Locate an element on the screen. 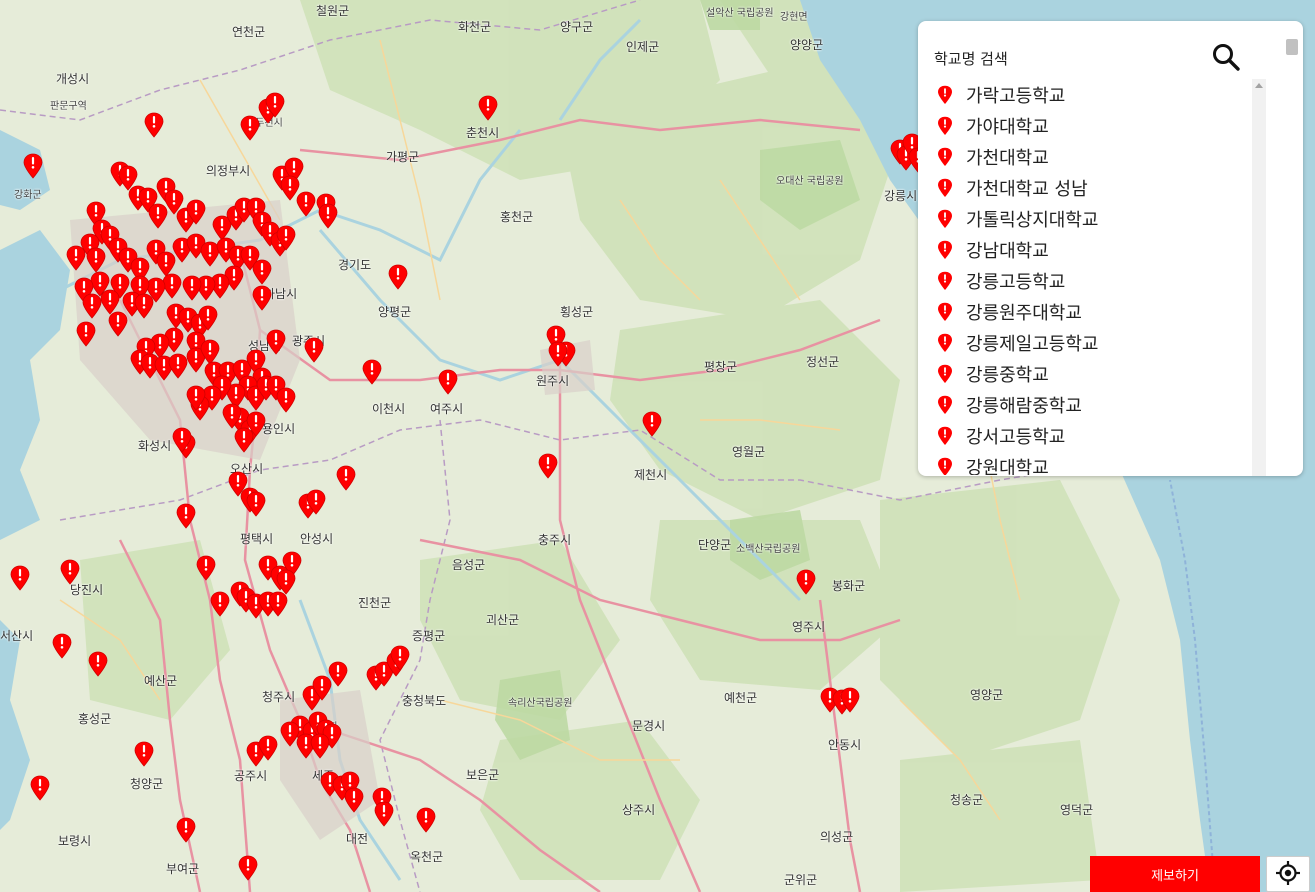 The image size is (1315, 892). map-label: 설악산 국립공원 is located at coordinates (740, 13).